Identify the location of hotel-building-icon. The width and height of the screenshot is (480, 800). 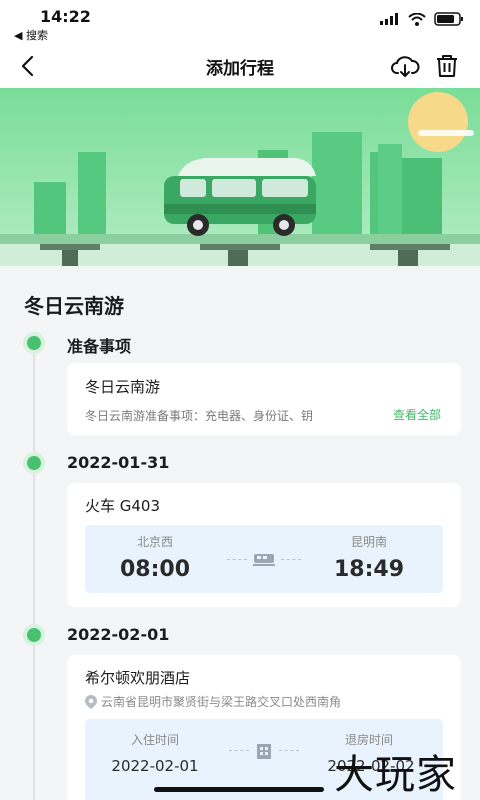
(264, 751).